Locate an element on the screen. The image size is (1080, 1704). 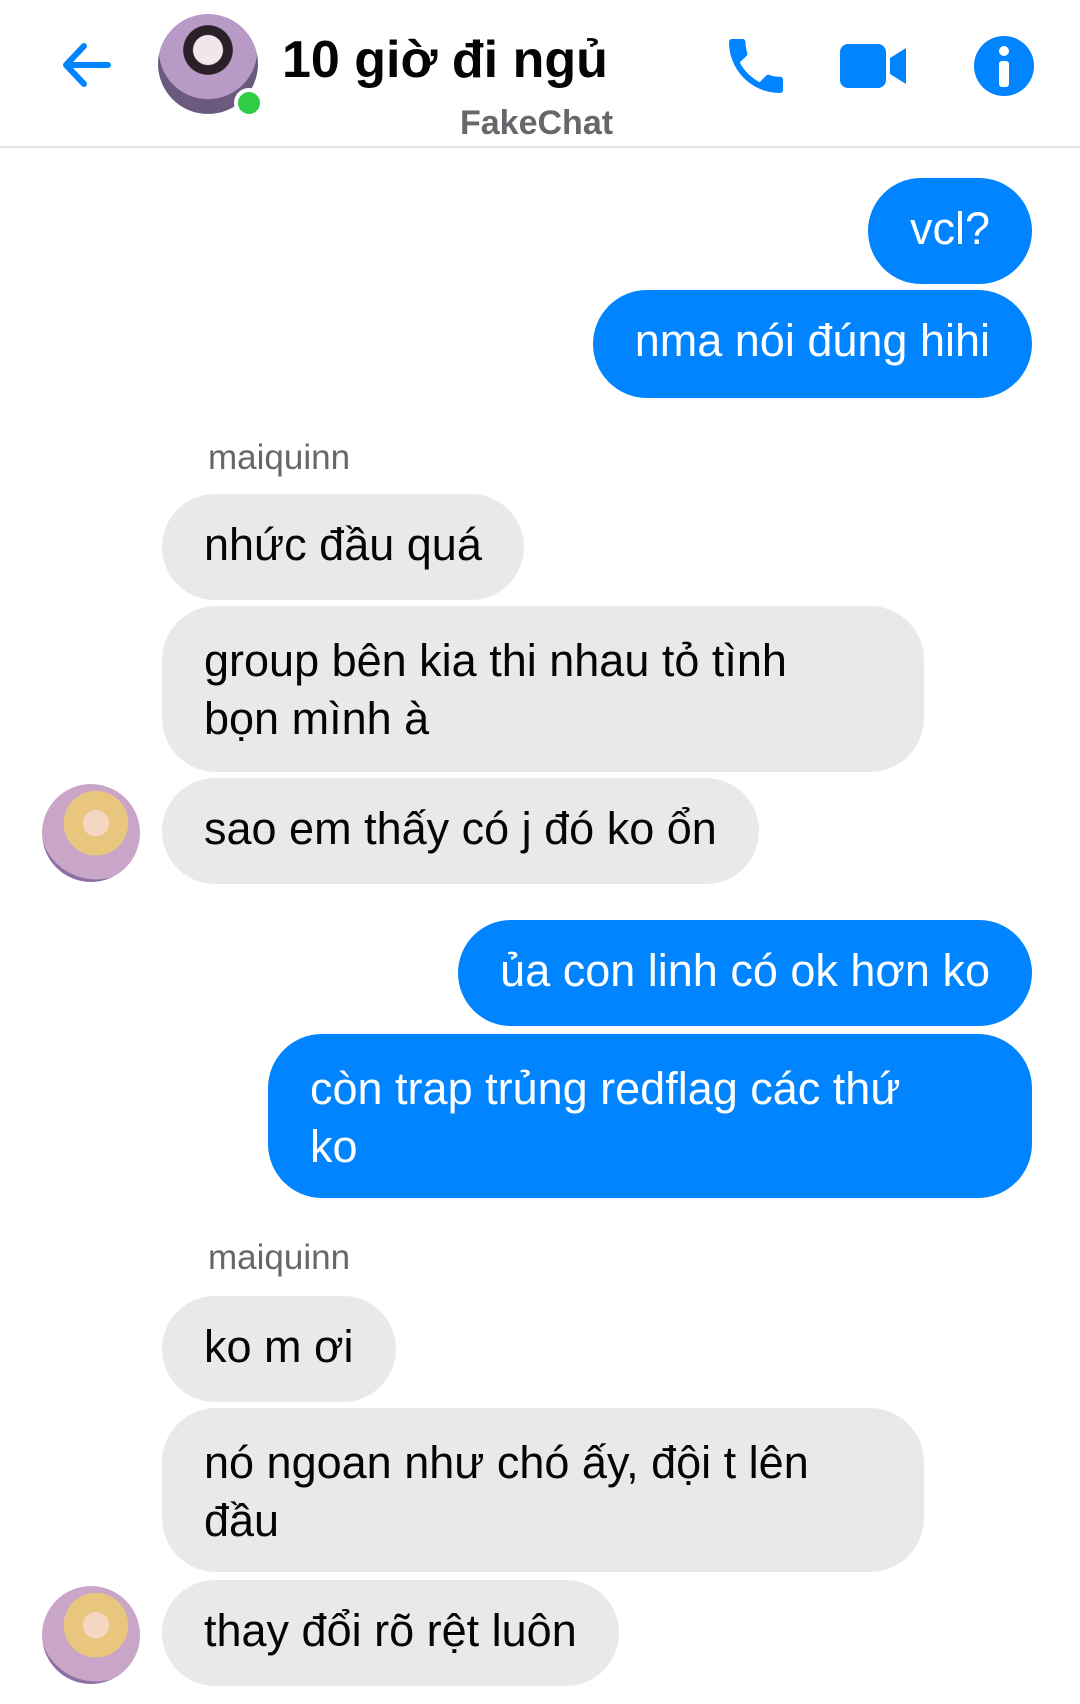
outgoing-message: ủa con linh có ok hơn ko is located at coordinates (745, 973).